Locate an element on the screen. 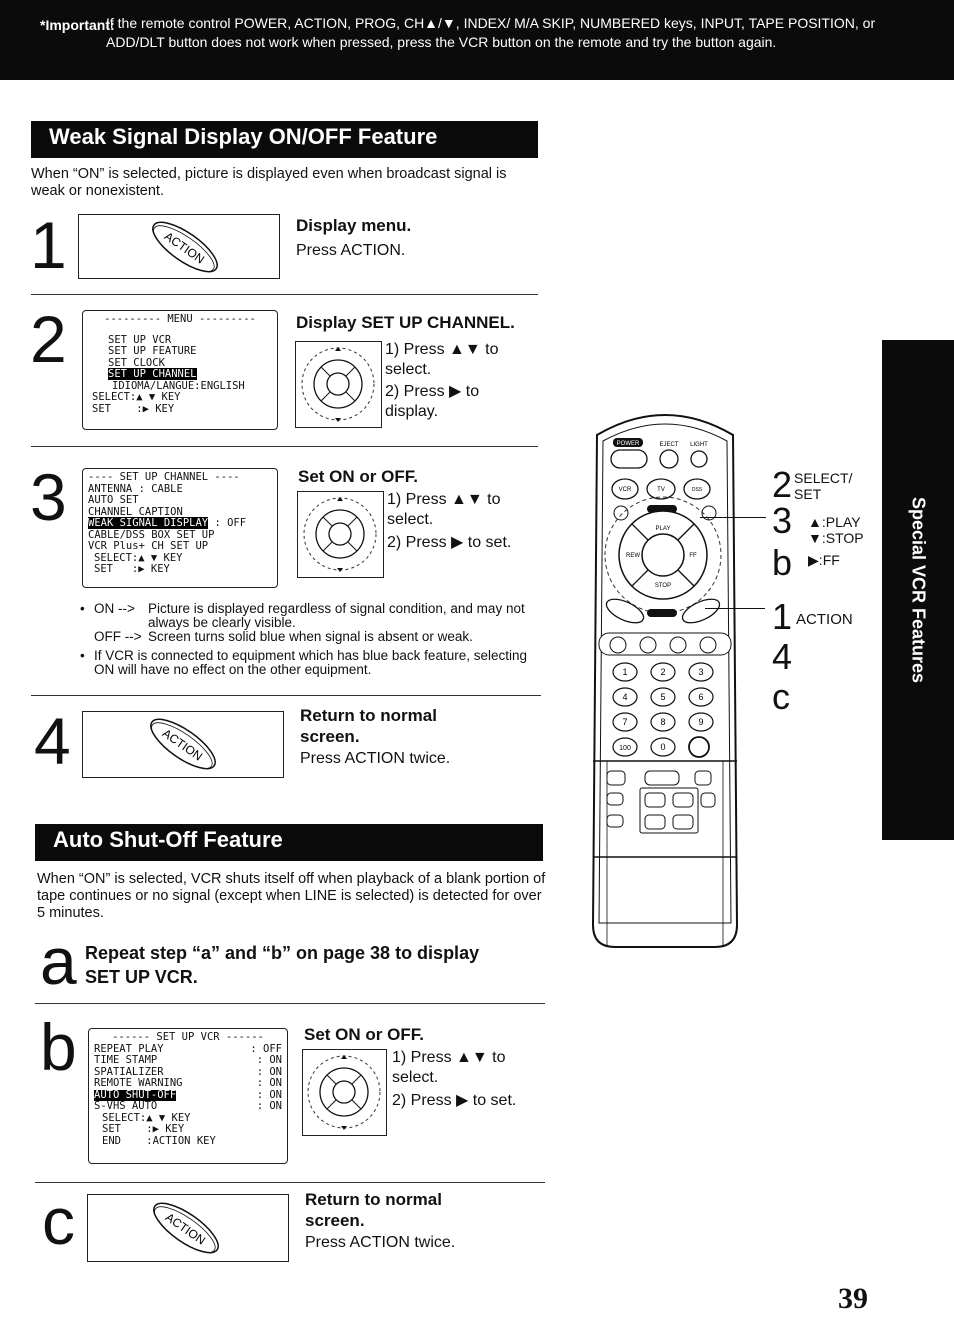  side-tab-label: Special VCR Features is located at coordinates (918, 590).